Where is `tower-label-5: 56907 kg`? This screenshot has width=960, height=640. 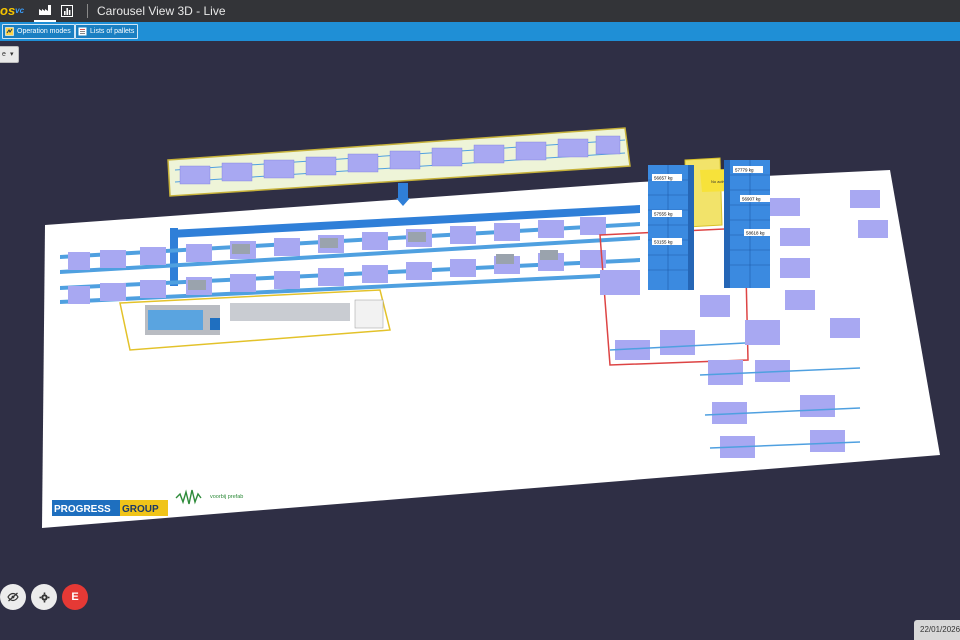
tower-label-5: 56907 kg is located at coordinates (751, 199).